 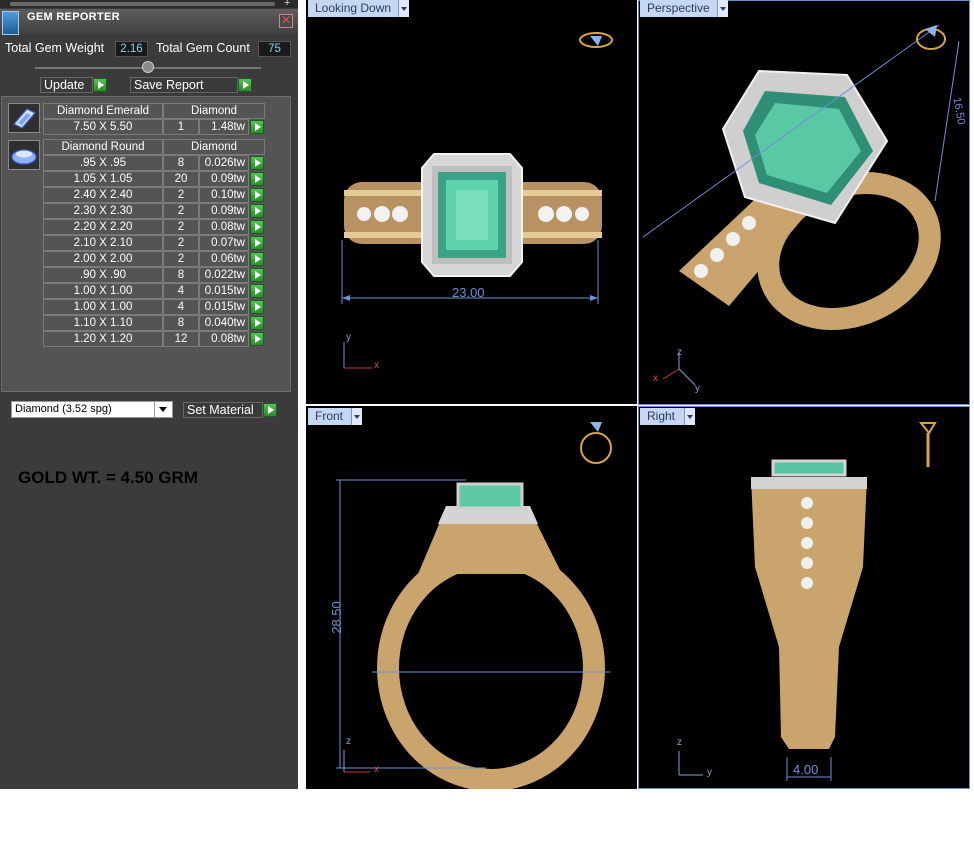 What do you see at coordinates (103, 259) in the screenshot?
I see `gem-row-size: 2.00 X 2.00` at bounding box center [103, 259].